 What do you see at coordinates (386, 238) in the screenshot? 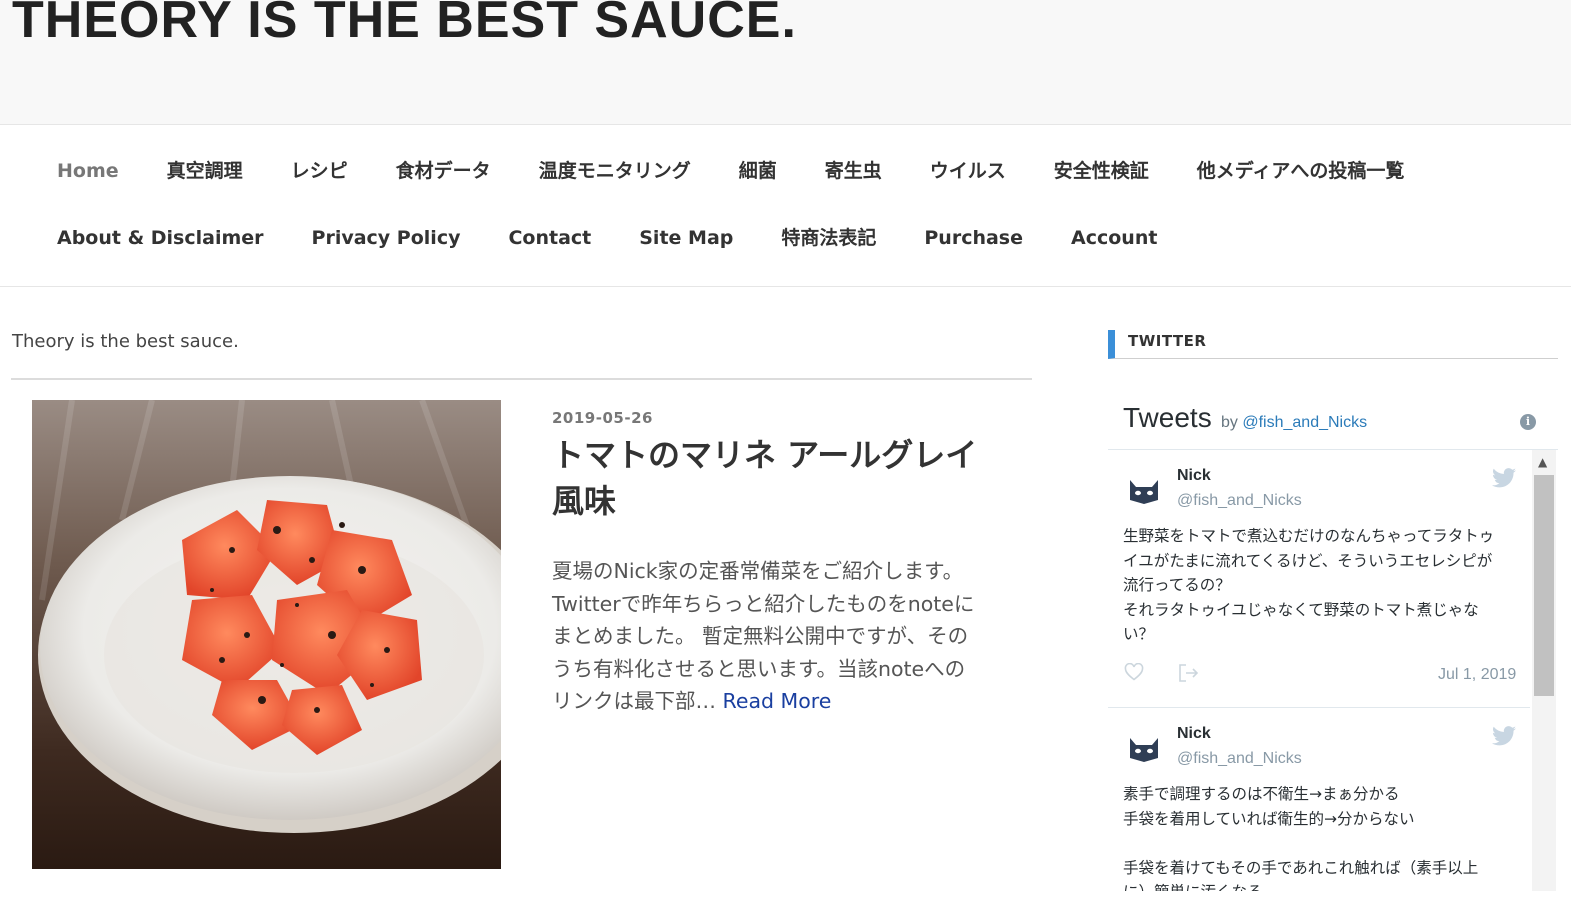
I see `nav-item-privacy-policy: Privacy Policy` at bounding box center [386, 238].